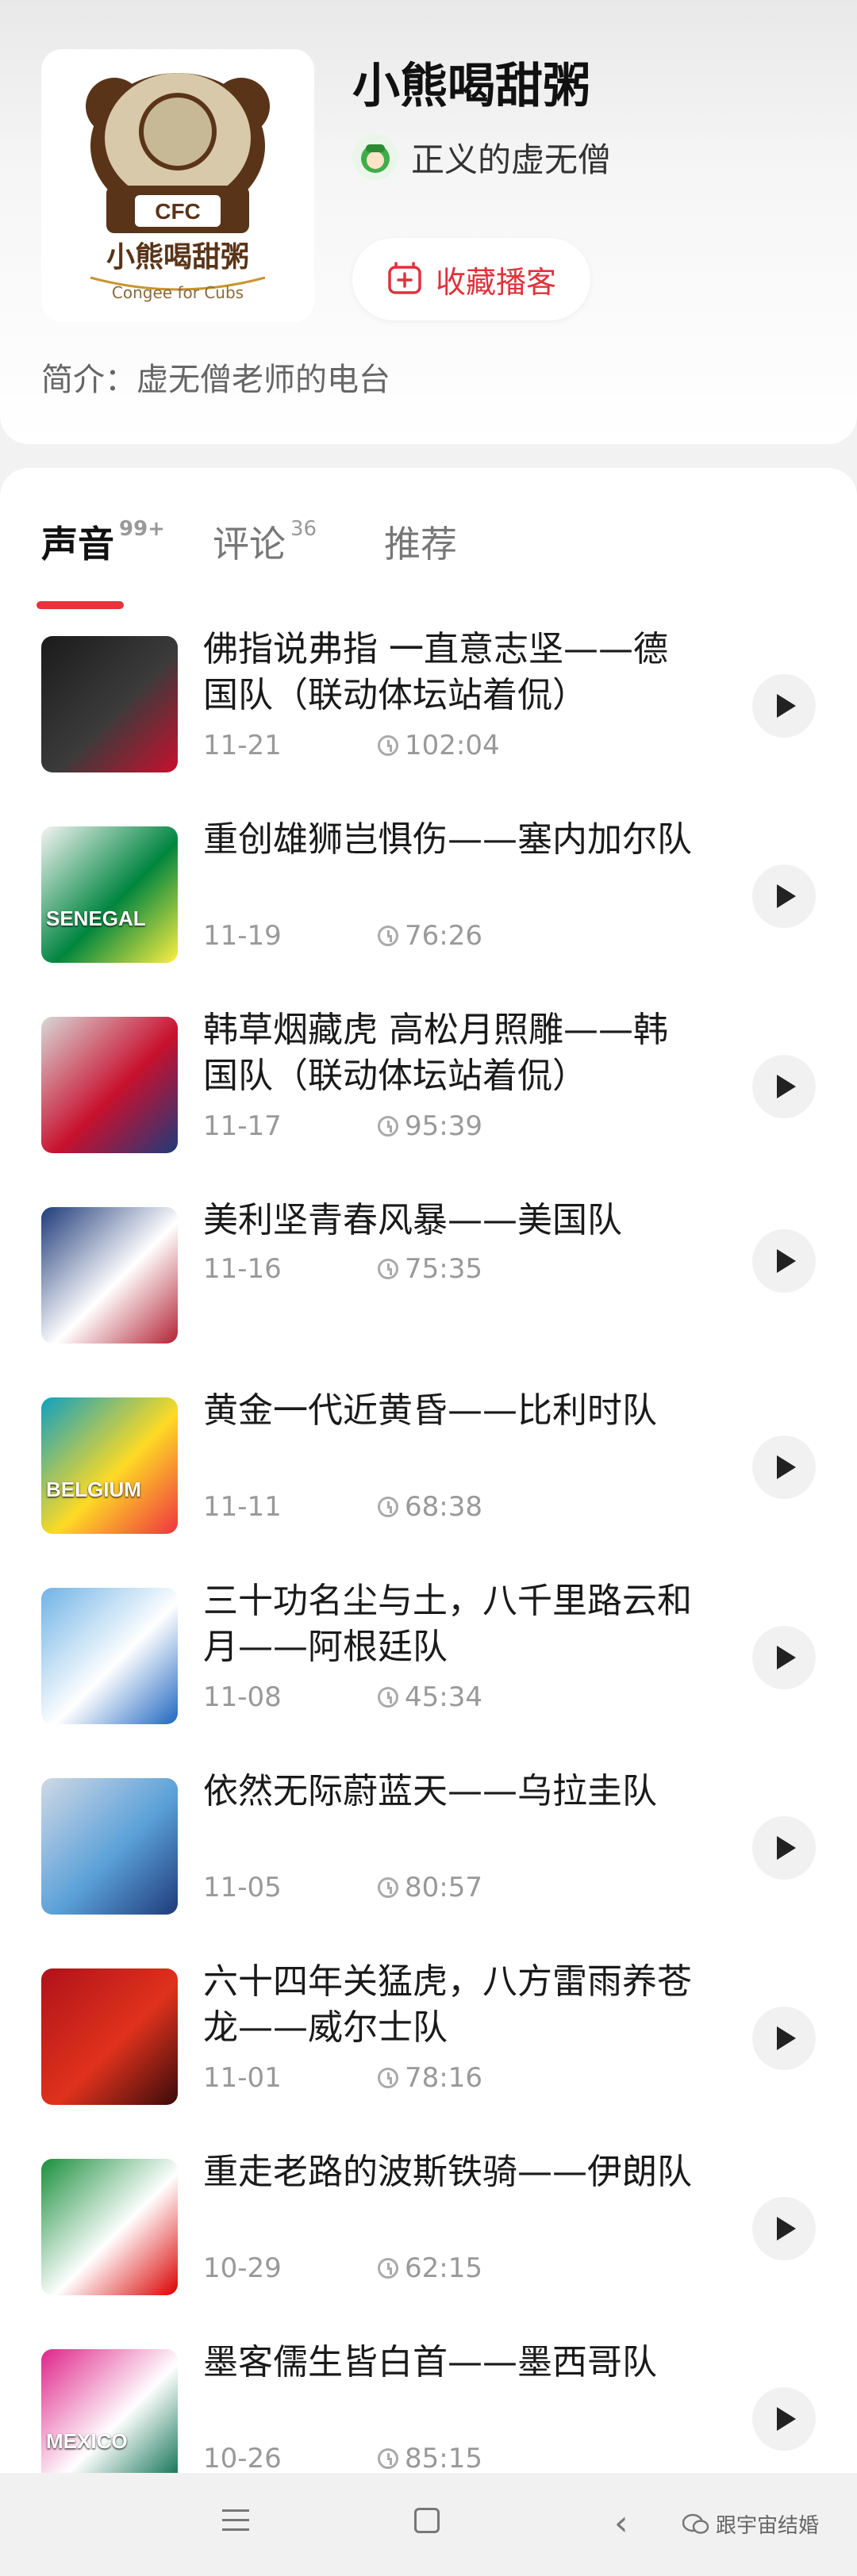 The height and width of the screenshot is (2576, 857). What do you see at coordinates (375, 158) in the screenshot?
I see `monk-avatar-icon` at bounding box center [375, 158].